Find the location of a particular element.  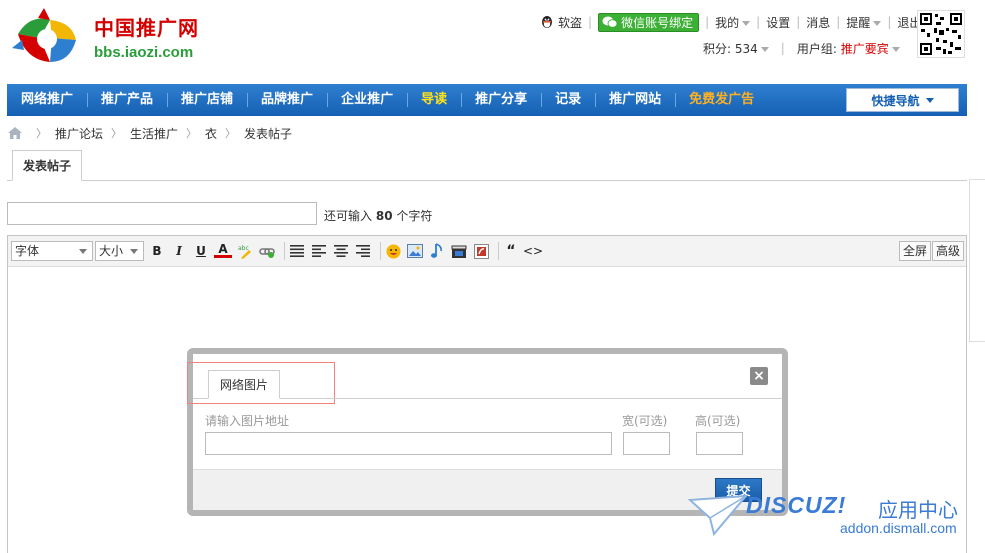

settings-link: 设置 is located at coordinates (778, 22).